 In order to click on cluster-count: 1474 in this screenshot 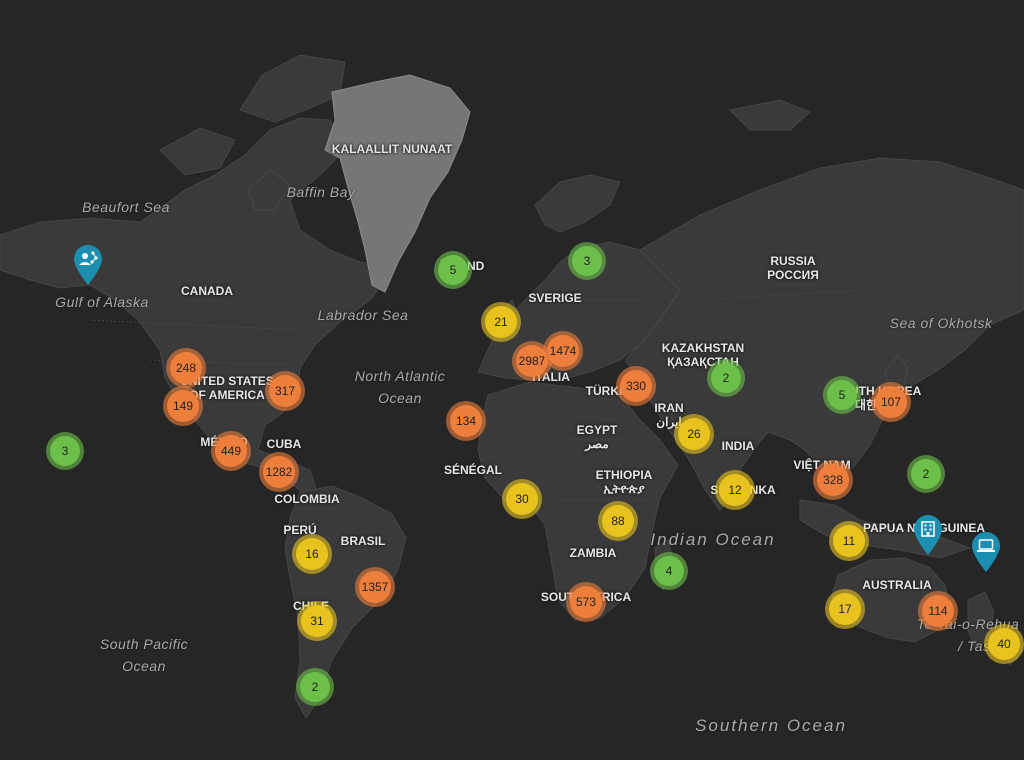, I will do `click(563, 351)`.